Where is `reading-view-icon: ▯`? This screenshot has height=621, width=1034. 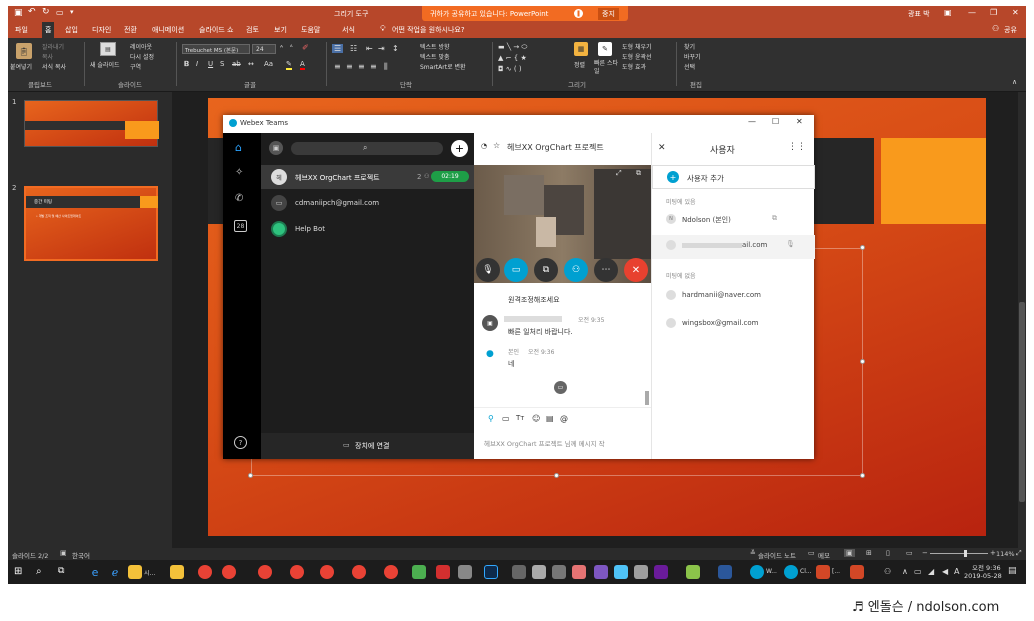
reading-view-icon: ▯ is located at coordinates (888, 553).